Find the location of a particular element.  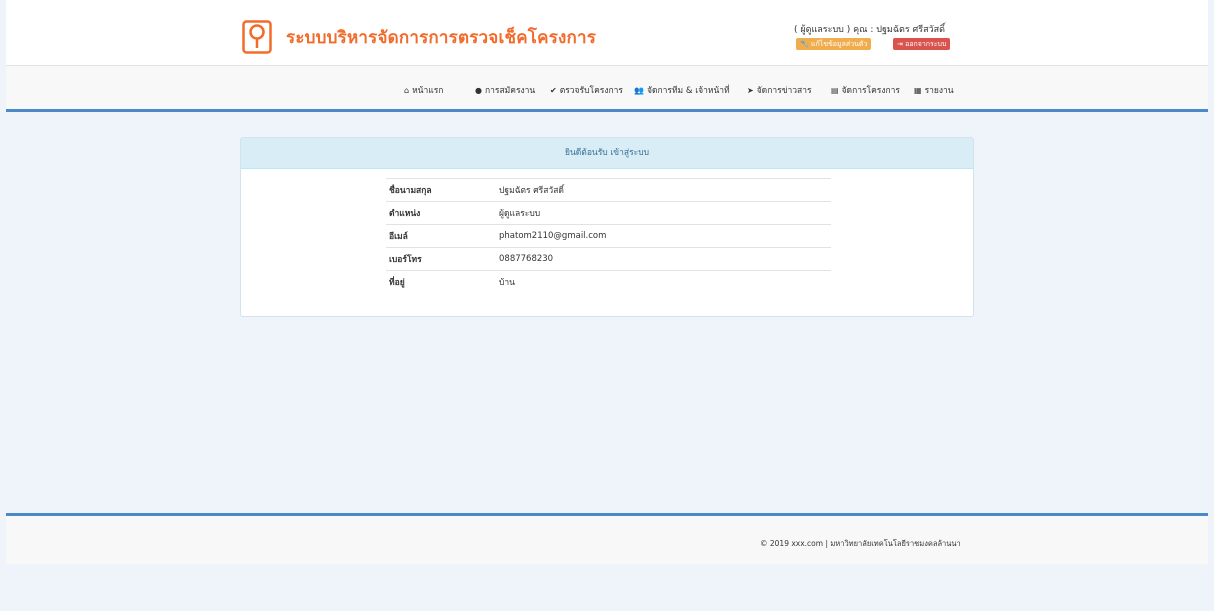

nav-item-news-management: ➤ จัดการข่าวสาร is located at coordinates (779, 90).